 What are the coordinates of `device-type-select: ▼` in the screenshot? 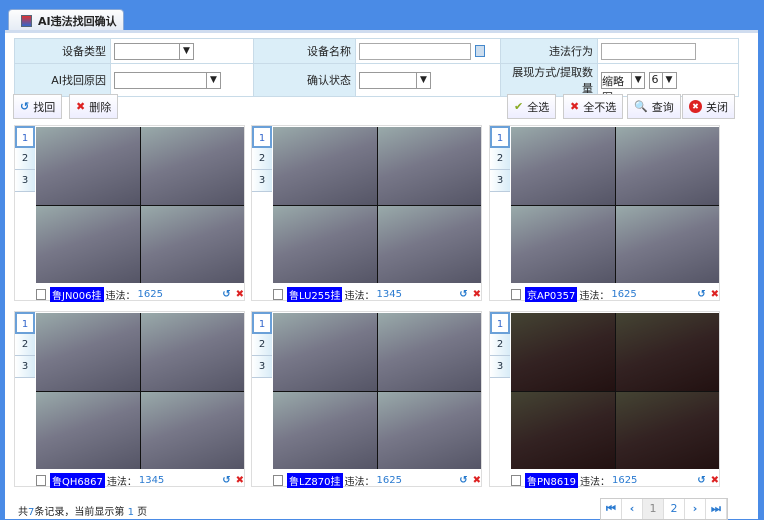 It's located at (154, 51).